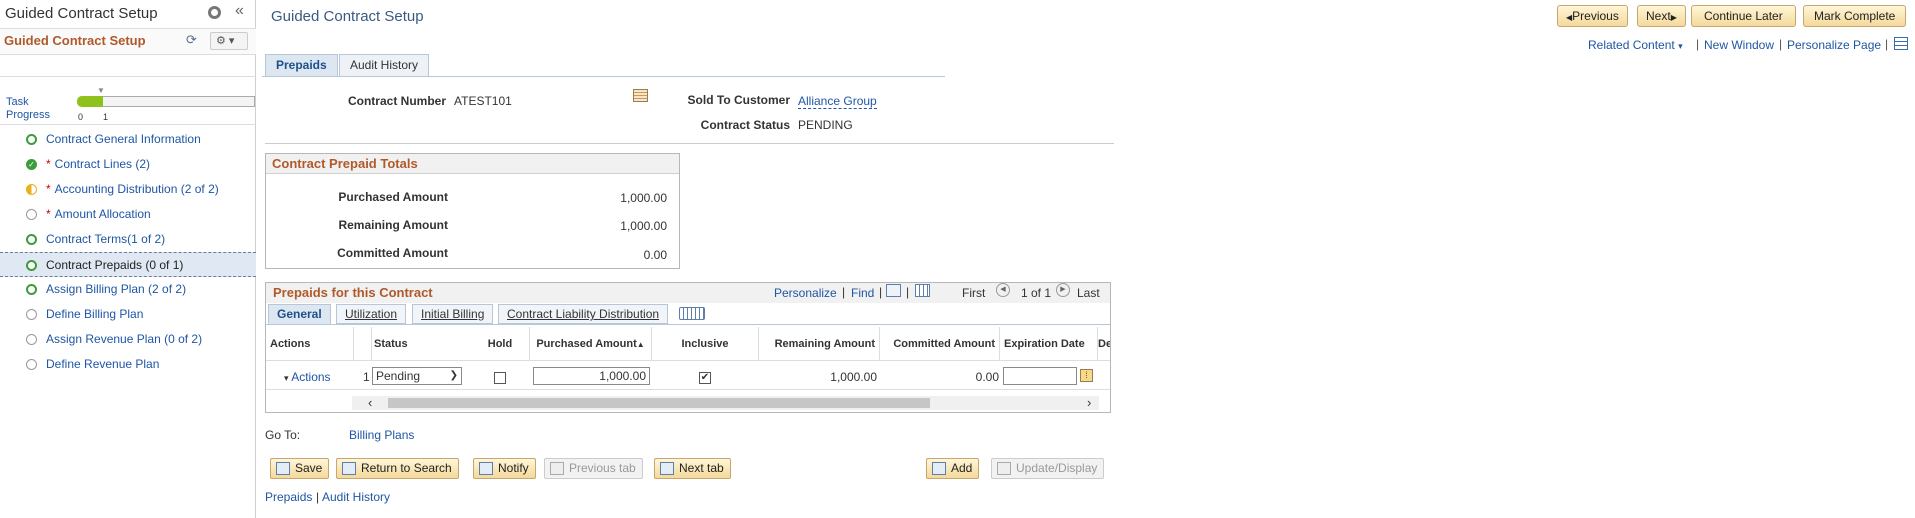  Describe the element at coordinates (893, 290) in the screenshot. I see `view-all-icon` at that location.